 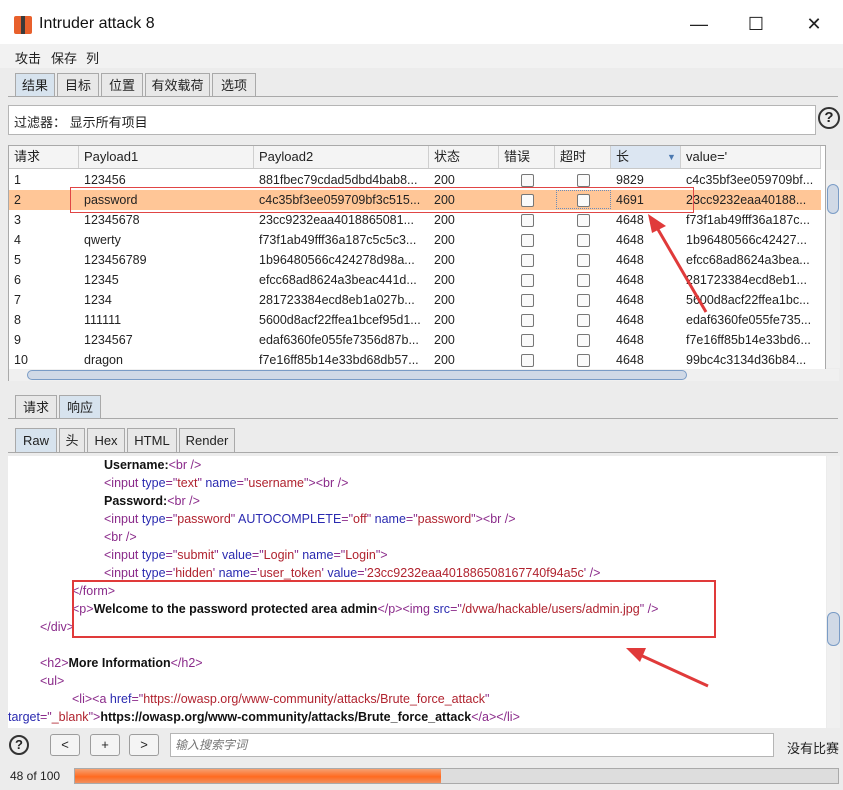 I want to click on table-cell-id: 2, so click(x=17, y=200).